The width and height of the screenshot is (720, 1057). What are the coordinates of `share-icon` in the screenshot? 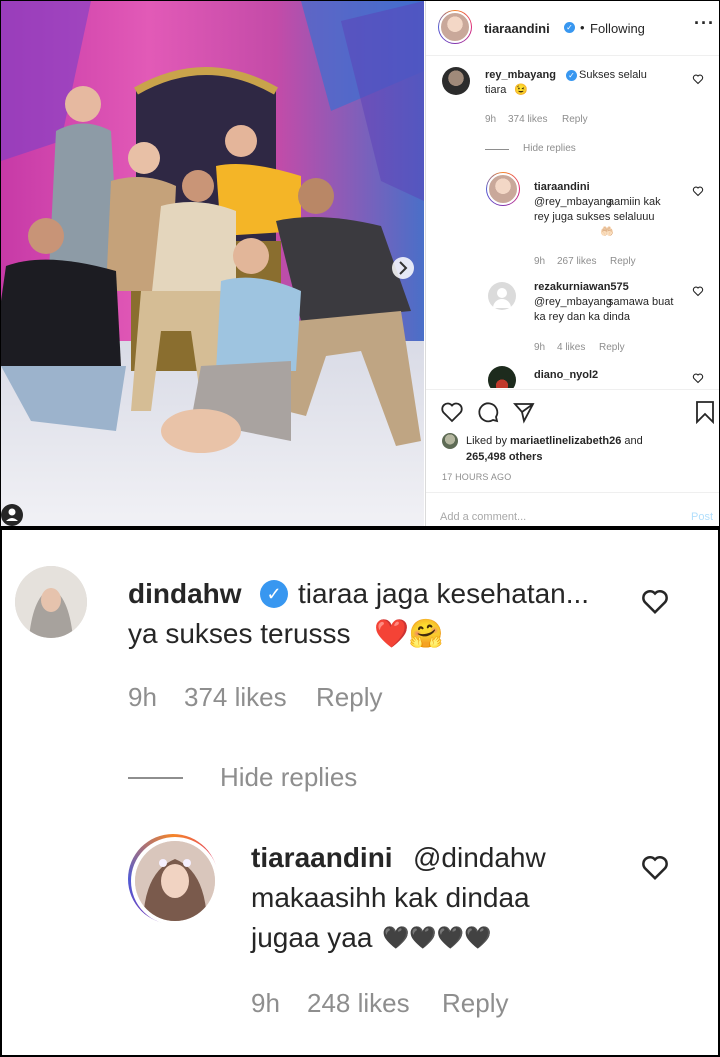 It's located at (524, 412).